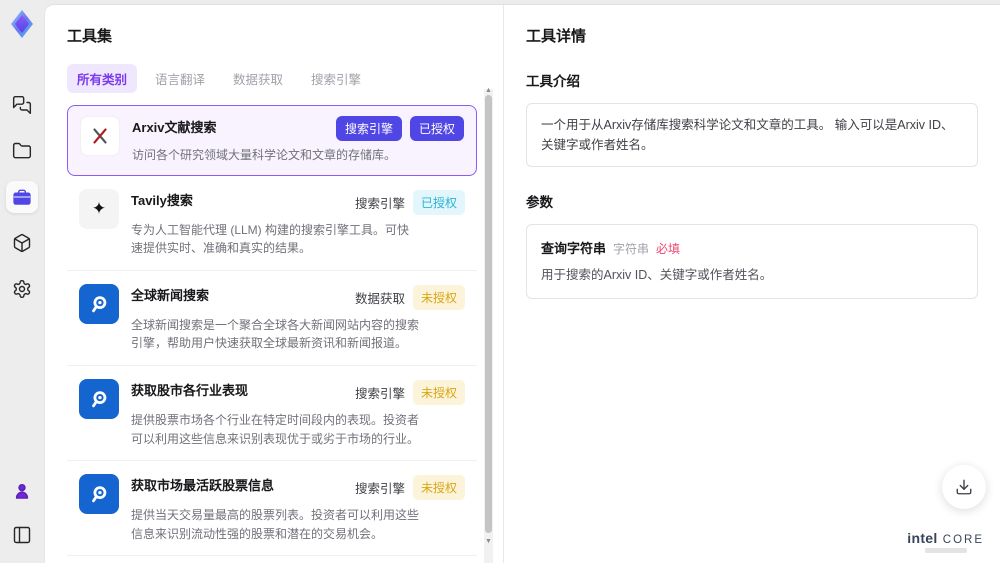 Image resolution: width=1000 pixels, height=563 pixels. I want to click on avatar-icon, so click(22, 491).